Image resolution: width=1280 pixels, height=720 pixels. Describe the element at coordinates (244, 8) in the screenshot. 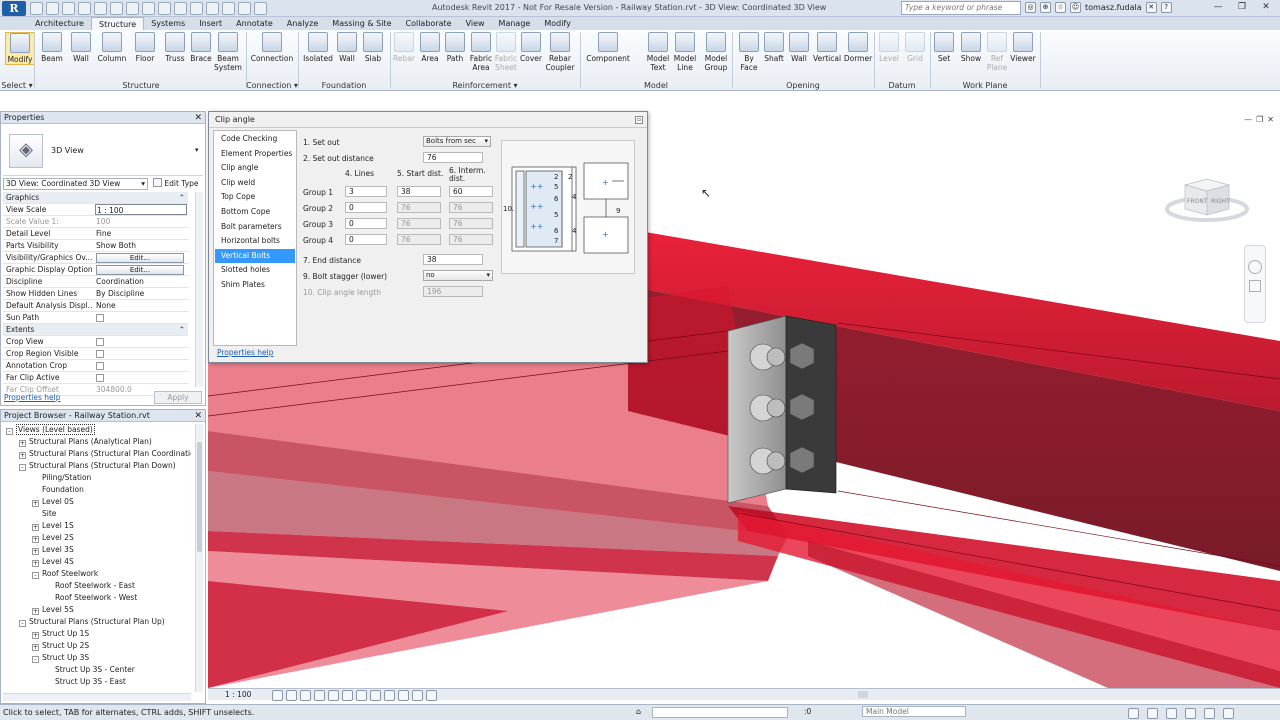

I see `close-hidden-icon` at that location.